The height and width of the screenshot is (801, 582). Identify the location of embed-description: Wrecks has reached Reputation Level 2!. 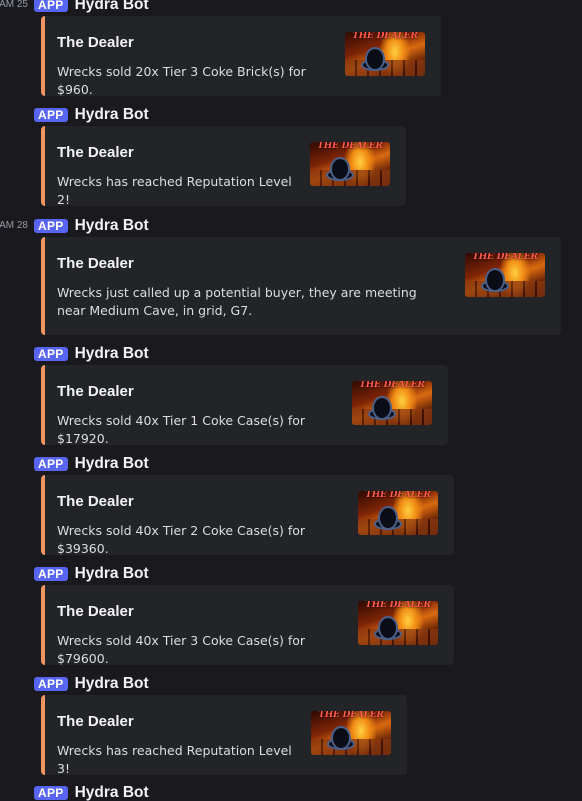
(174, 190).